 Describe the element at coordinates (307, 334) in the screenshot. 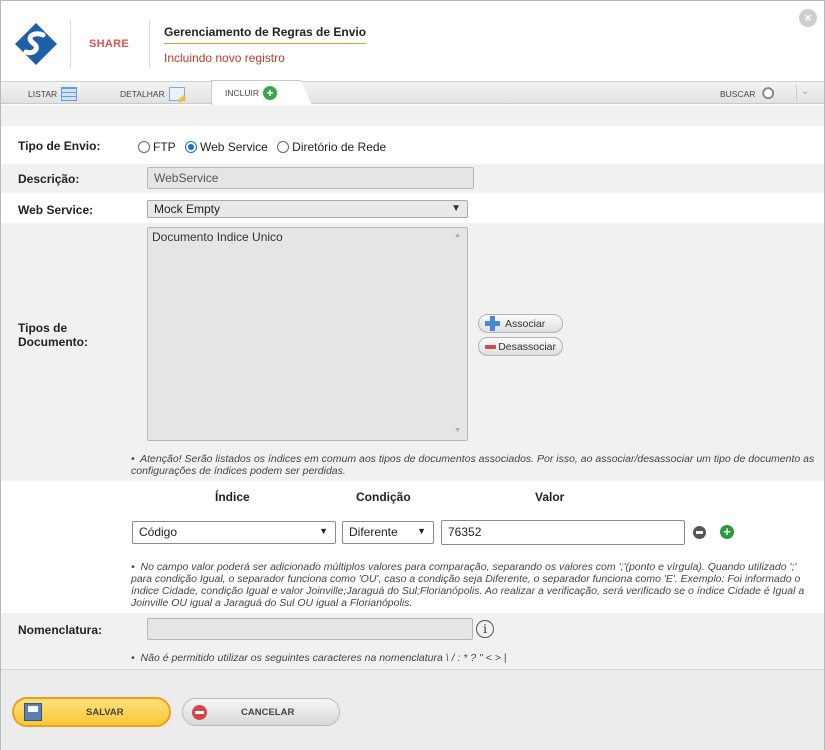

I see `doc-types-list: Documento Indice Unico ▲ ▼` at that location.